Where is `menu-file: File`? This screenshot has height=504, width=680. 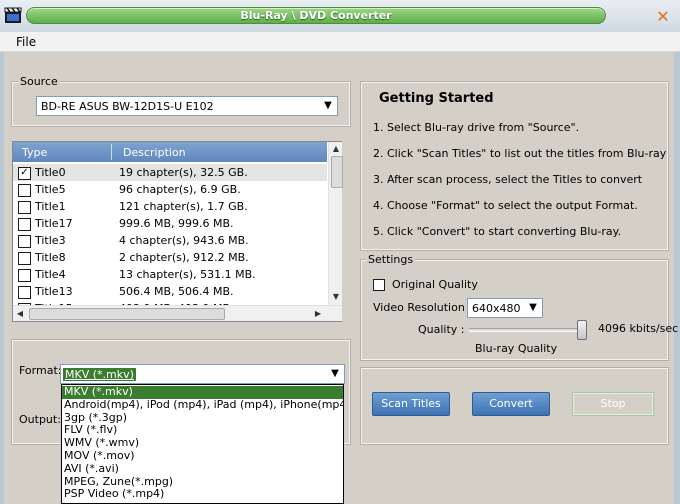 menu-file: File is located at coordinates (26, 42).